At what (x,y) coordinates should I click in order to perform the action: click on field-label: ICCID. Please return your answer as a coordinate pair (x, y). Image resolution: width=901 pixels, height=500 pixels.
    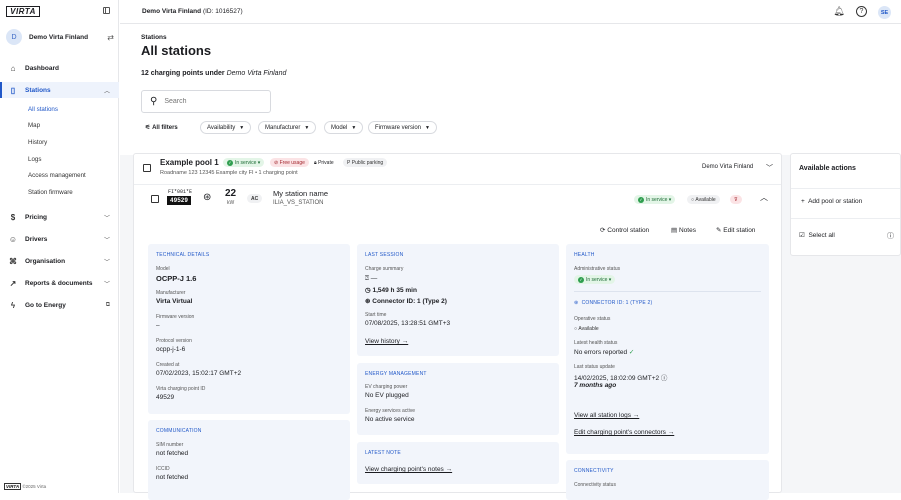
    Looking at the image, I should click on (163, 469).